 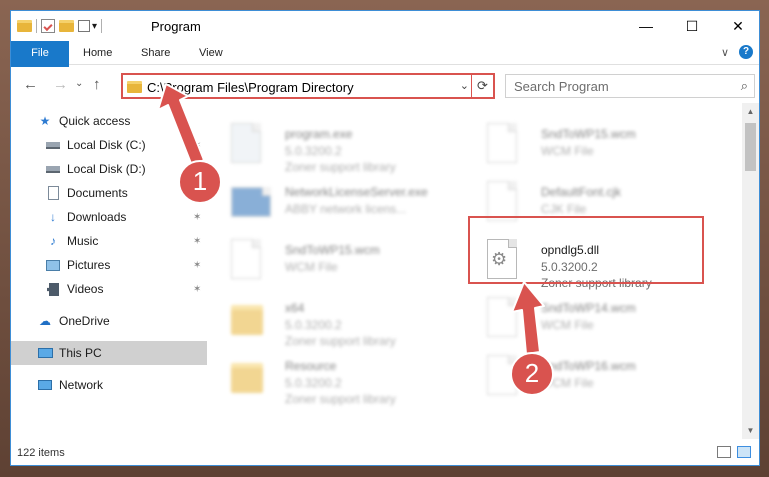 I want to click on tab-home: Home, so click(x=97, y=53).